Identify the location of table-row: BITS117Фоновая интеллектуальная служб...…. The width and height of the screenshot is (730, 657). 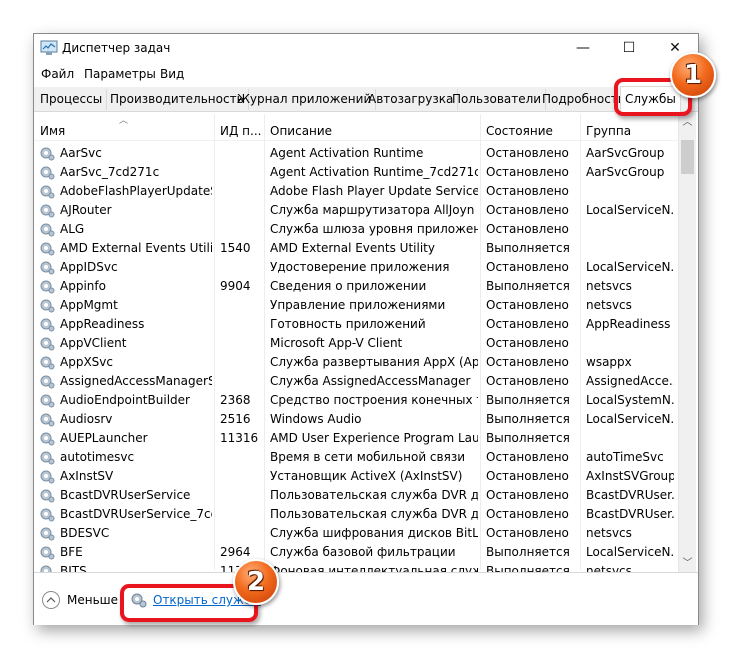
(356, 567).